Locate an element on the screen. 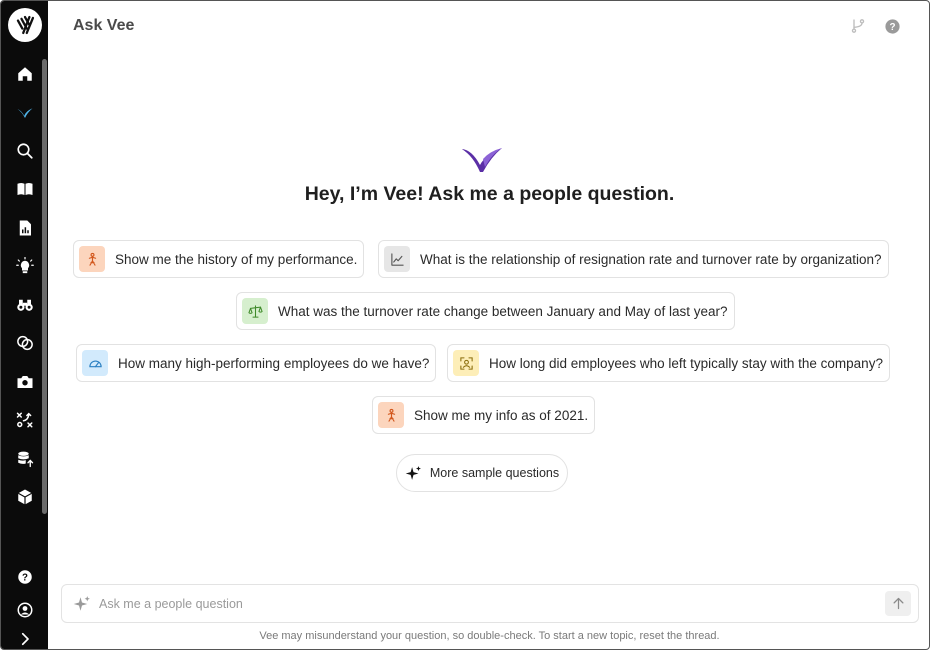  page-title: Ask Vee is located at coordinates (104, 25).